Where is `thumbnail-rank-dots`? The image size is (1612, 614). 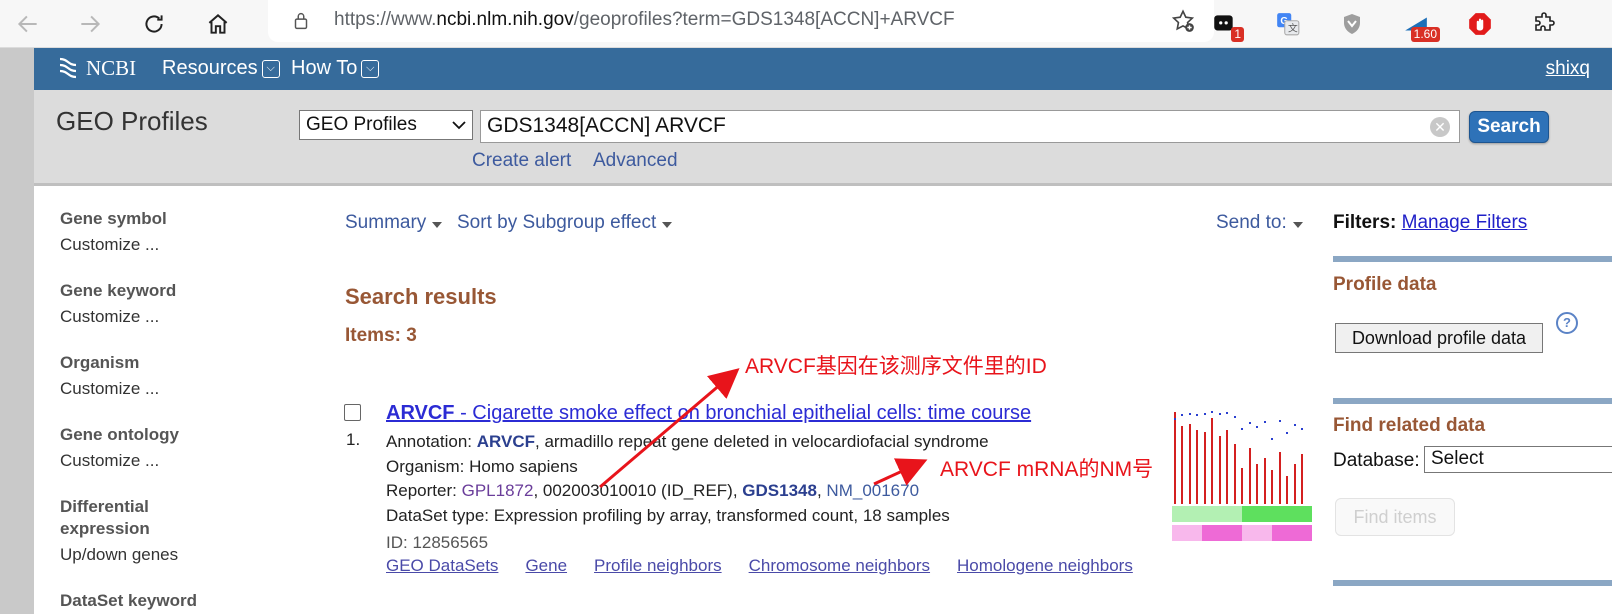 thumbnail-rank-dots is located at coordinates (1238, 425).